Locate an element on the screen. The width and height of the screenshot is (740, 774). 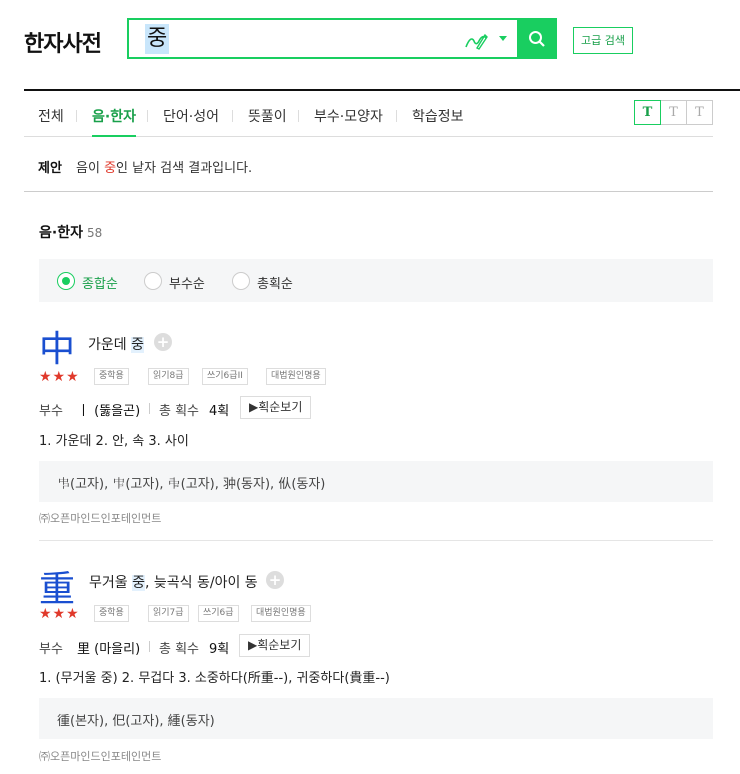
strokes-value: 4획 is located at coordinates (219, 409).